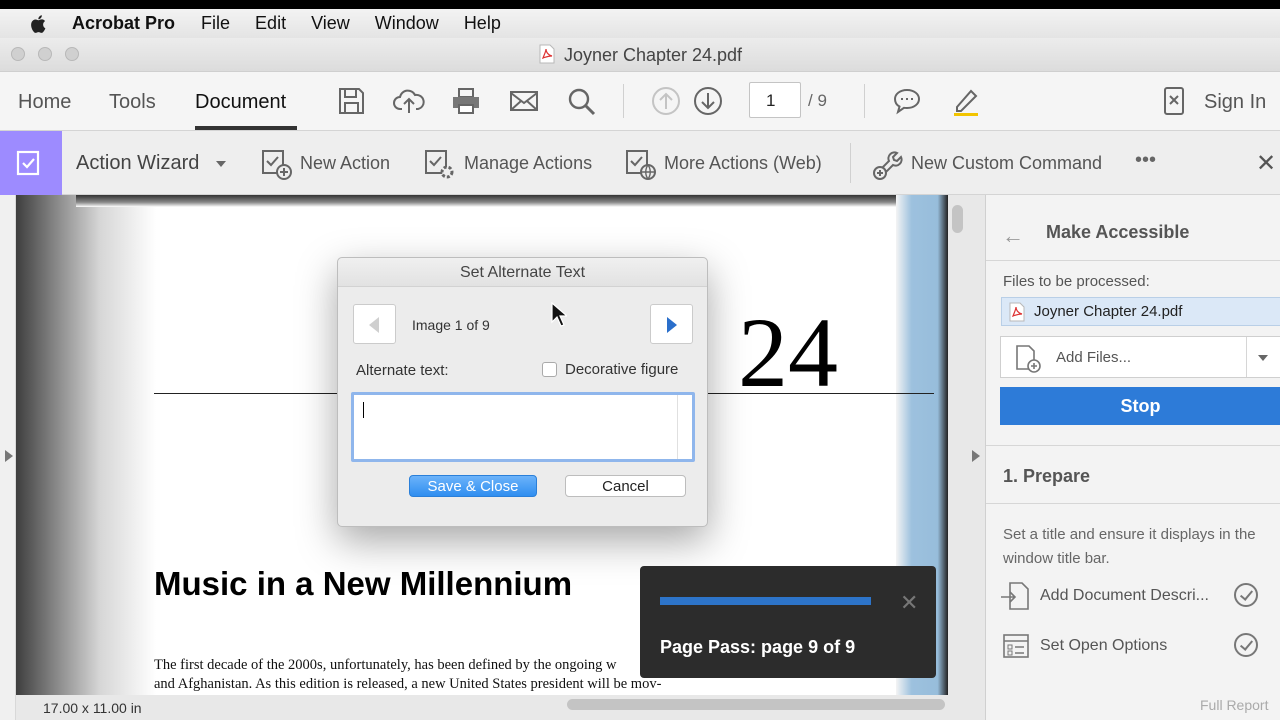  I want to click on new-action-icon, so click(277, 164).